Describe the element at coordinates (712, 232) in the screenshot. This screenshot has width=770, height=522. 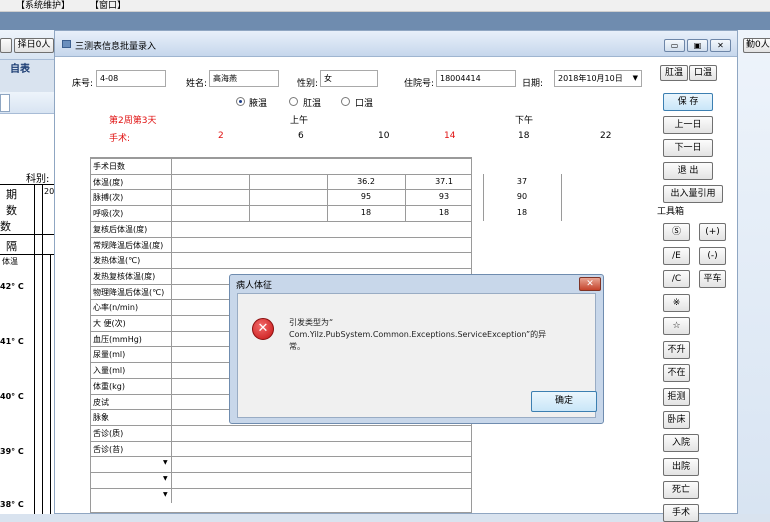
I see `tool-button: (+)` at that location.